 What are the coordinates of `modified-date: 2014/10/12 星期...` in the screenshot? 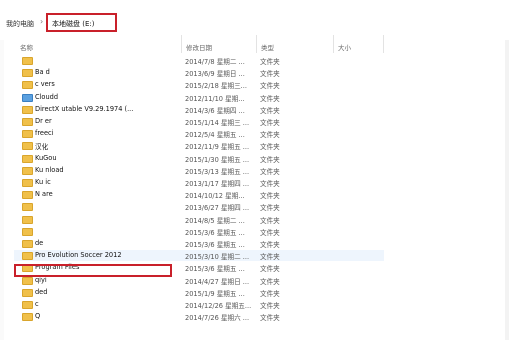 It's located at (215, 196).